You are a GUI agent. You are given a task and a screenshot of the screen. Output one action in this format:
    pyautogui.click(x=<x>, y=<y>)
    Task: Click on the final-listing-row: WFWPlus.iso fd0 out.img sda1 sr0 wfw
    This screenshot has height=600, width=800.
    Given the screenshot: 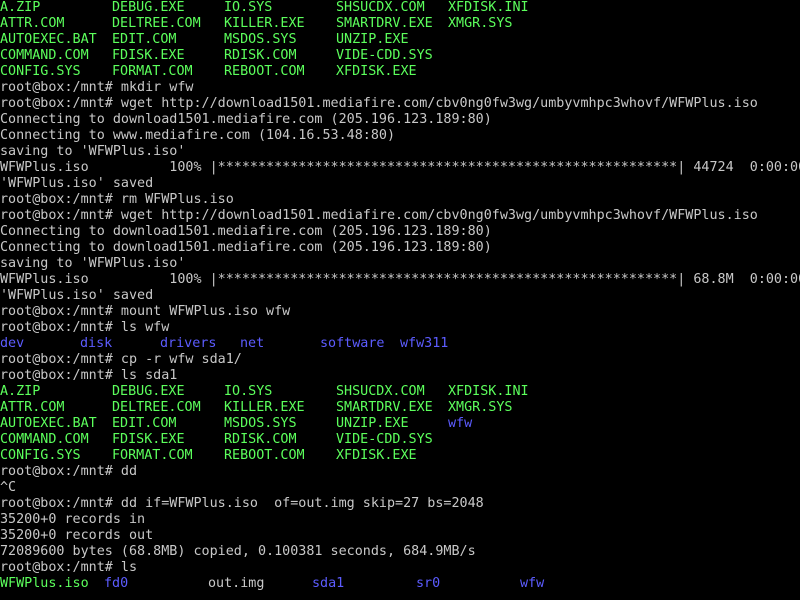 What is the action you would take?
    pyautogui.click(x=400, y=584)
    